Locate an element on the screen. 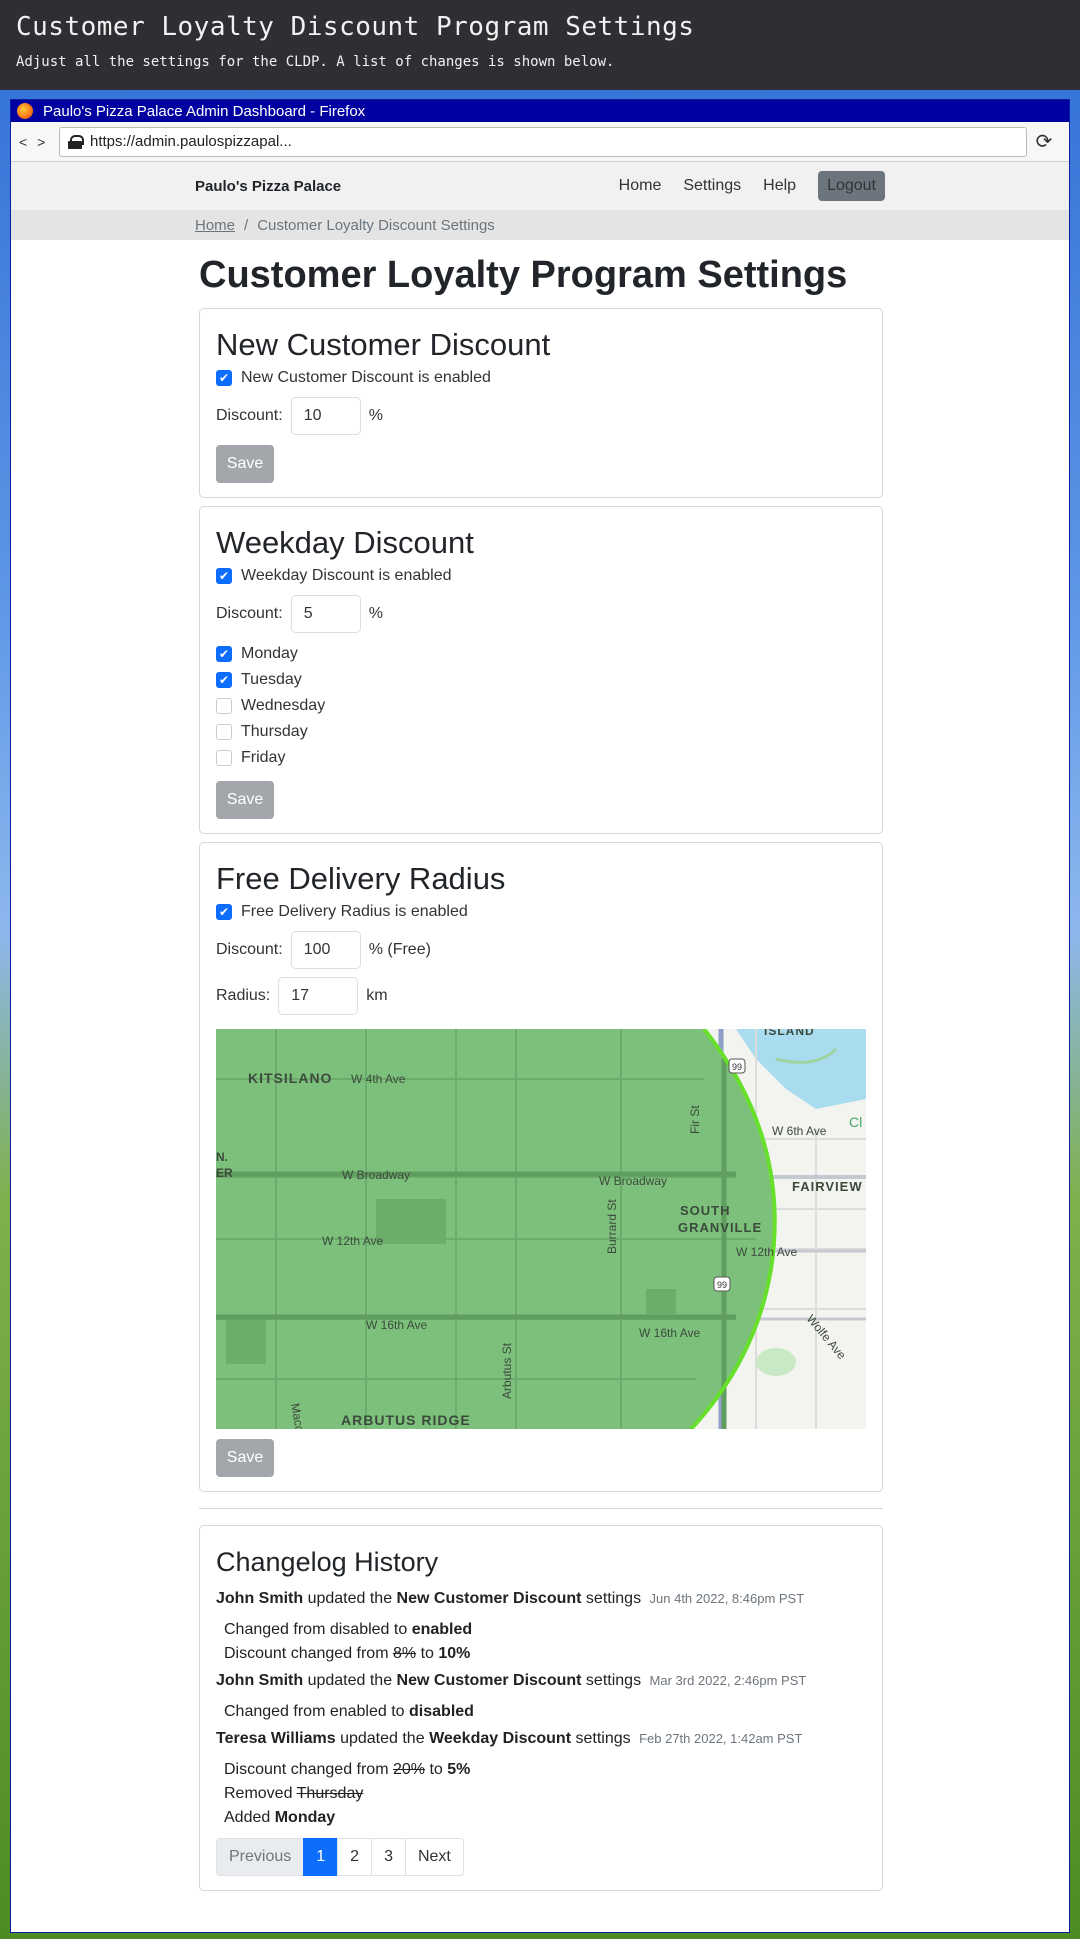  entry-timestamp: Jun 4th 2022, 8:46pm PST is located at coordinates (727, 1598).